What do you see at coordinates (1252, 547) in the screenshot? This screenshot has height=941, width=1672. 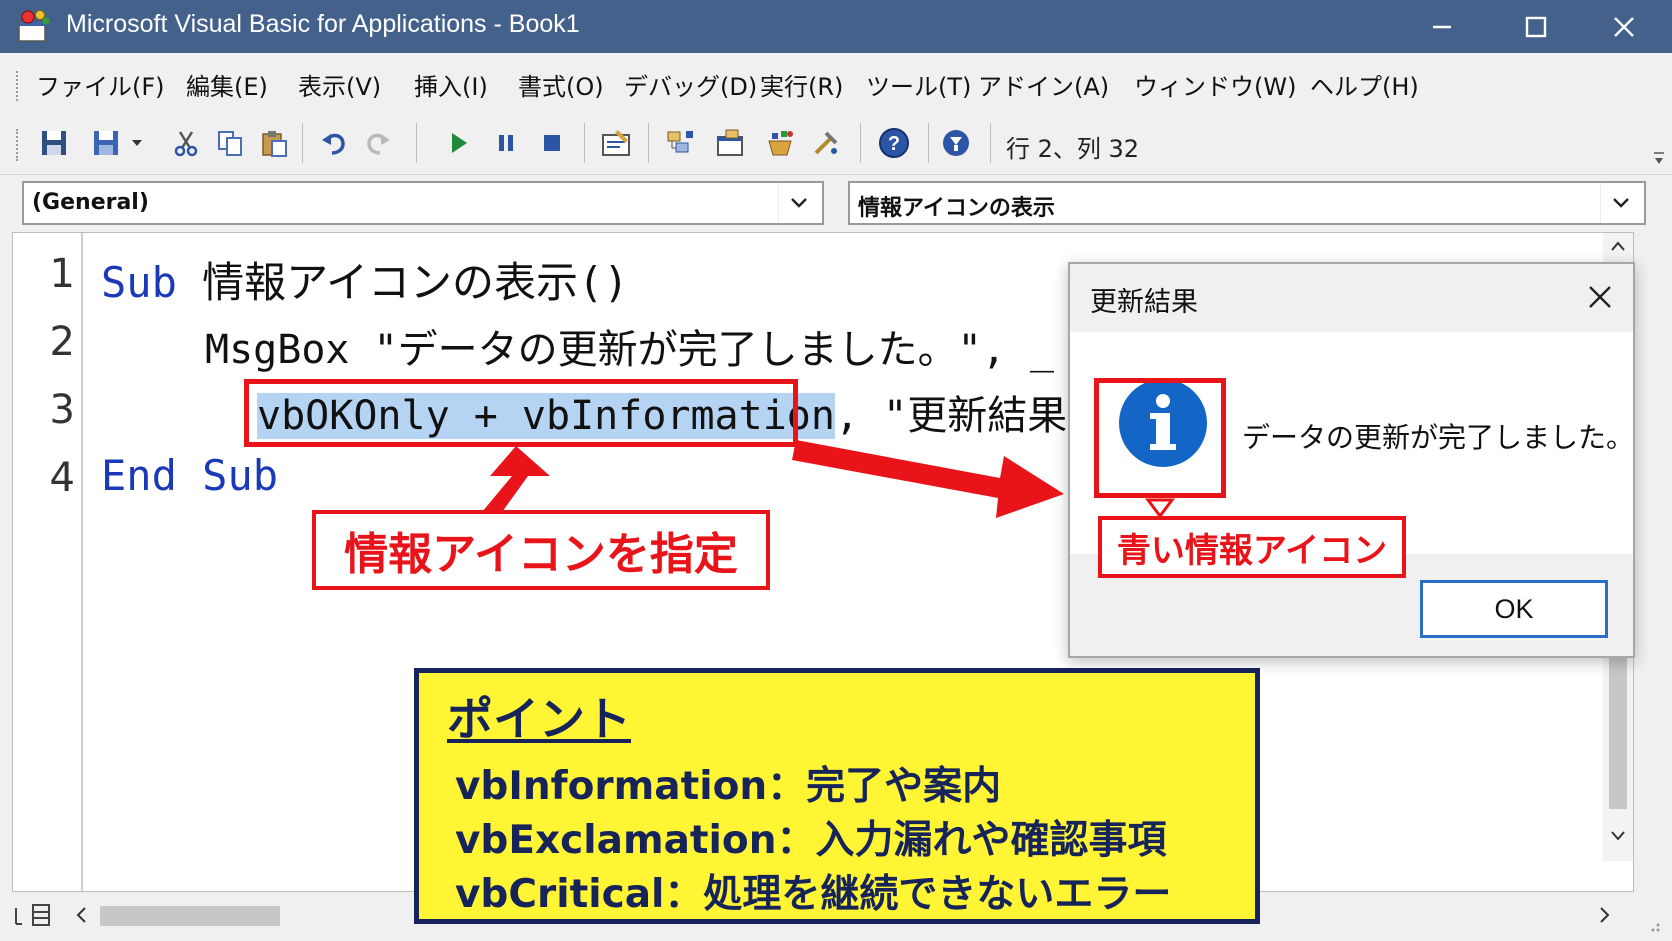 I see `blue-info-icon-callout: 青い情報アイコン` at bounding box center [1252, 547].